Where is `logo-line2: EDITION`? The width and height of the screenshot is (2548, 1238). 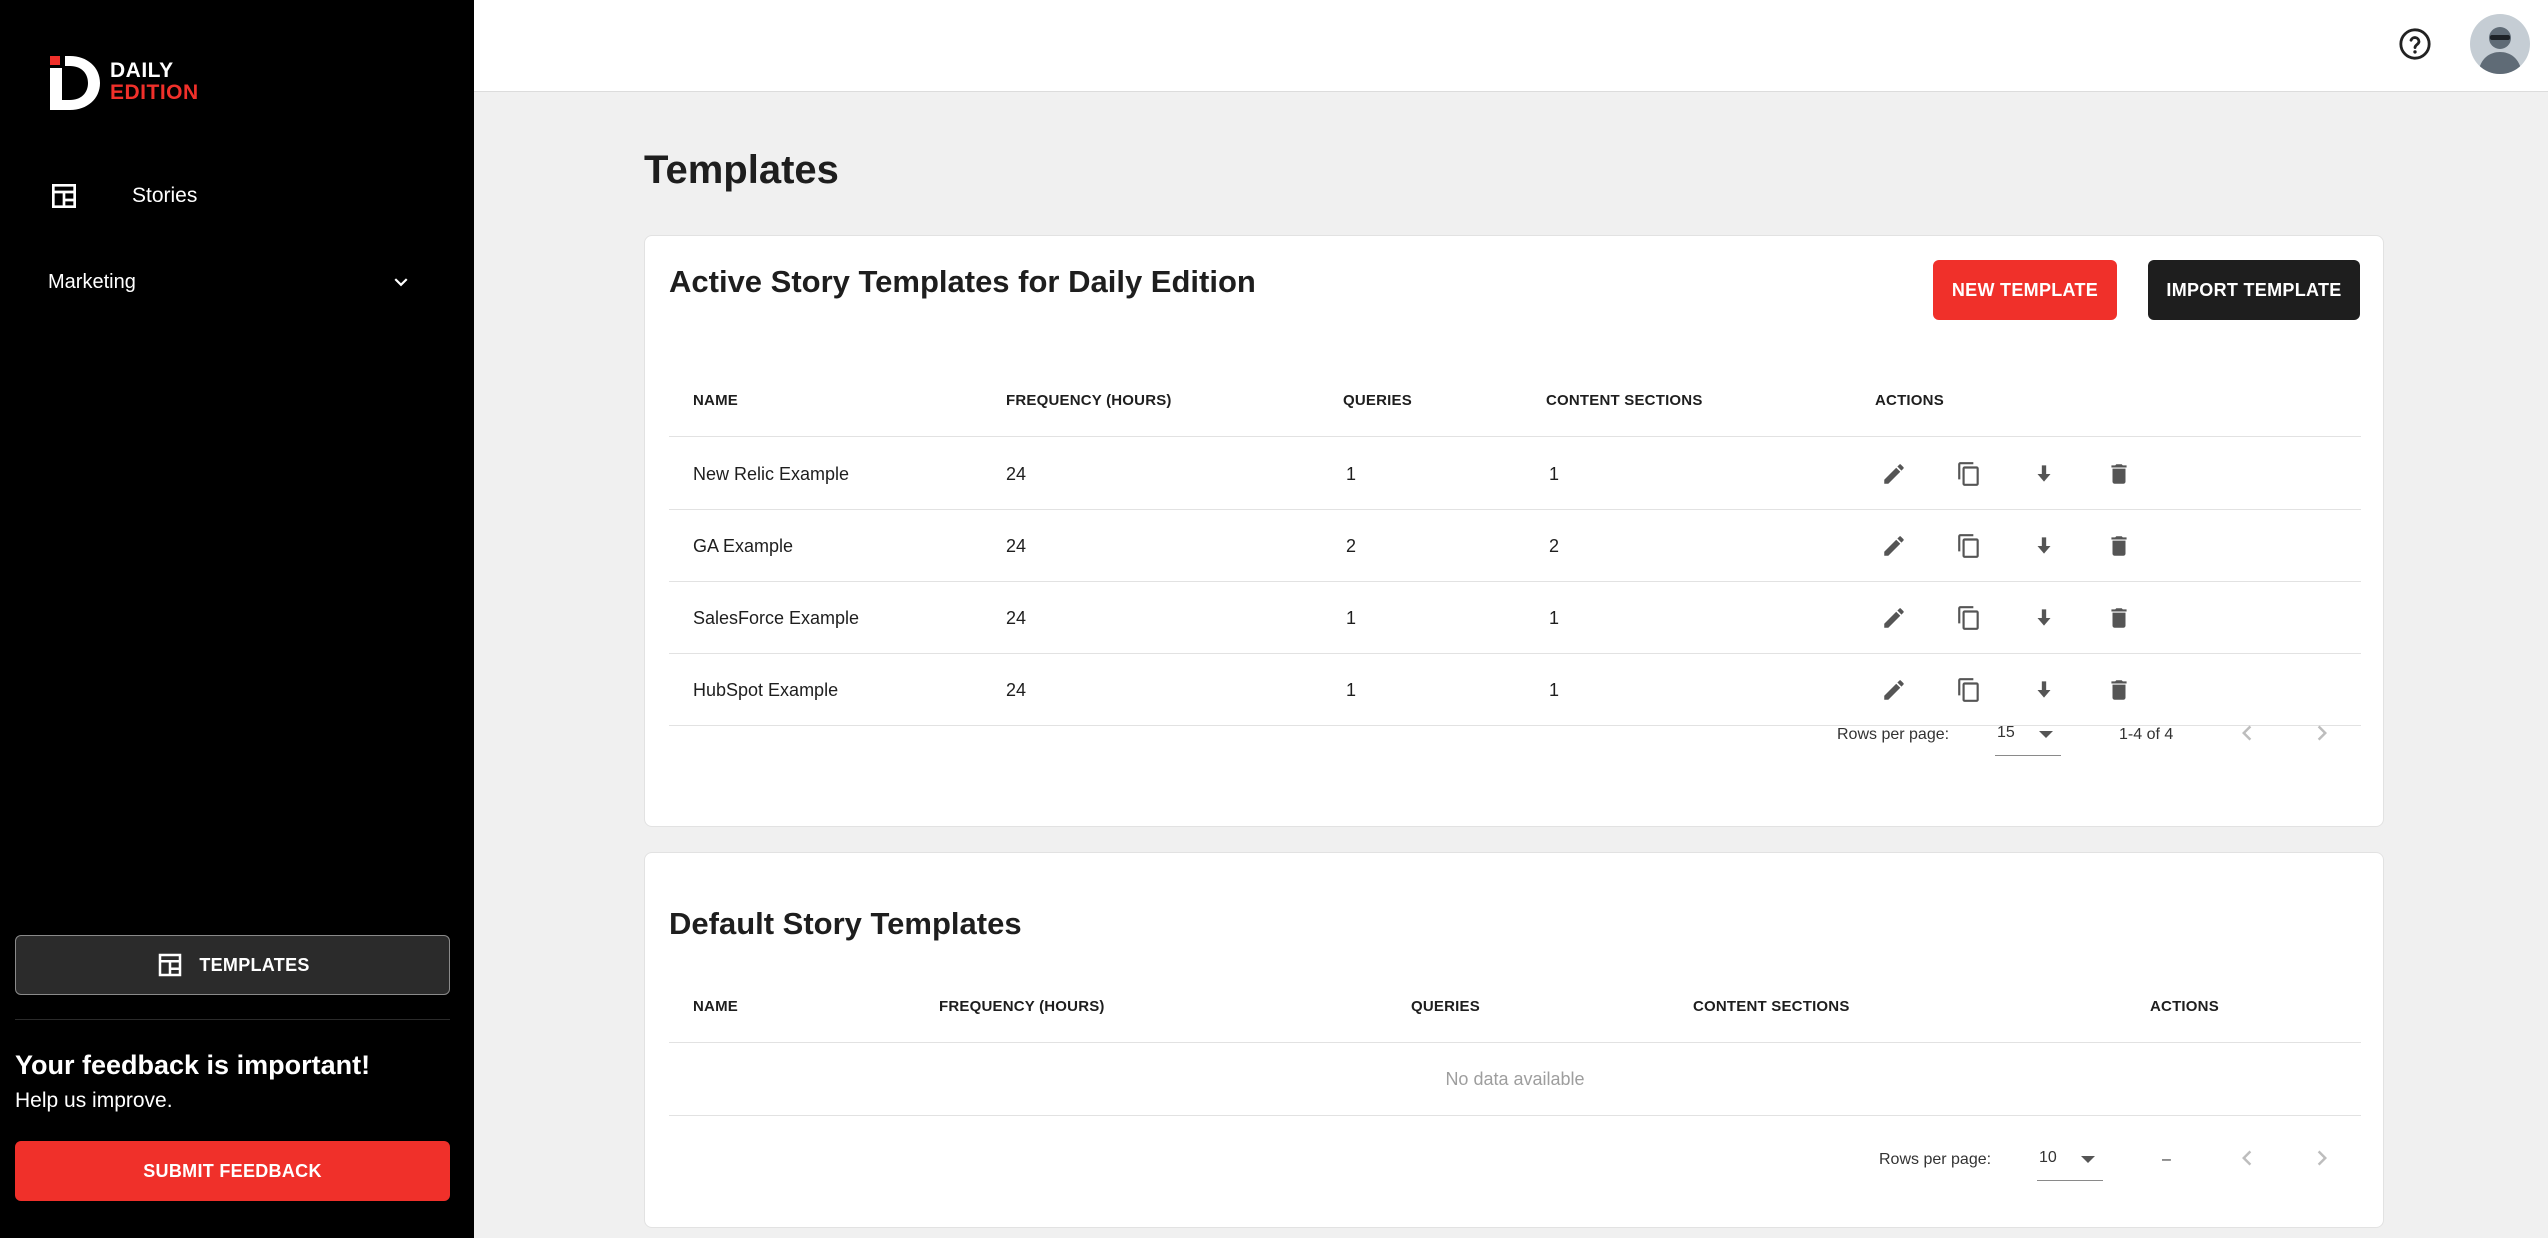 logo-line2: EDITION is located at coordinates (154, 92).